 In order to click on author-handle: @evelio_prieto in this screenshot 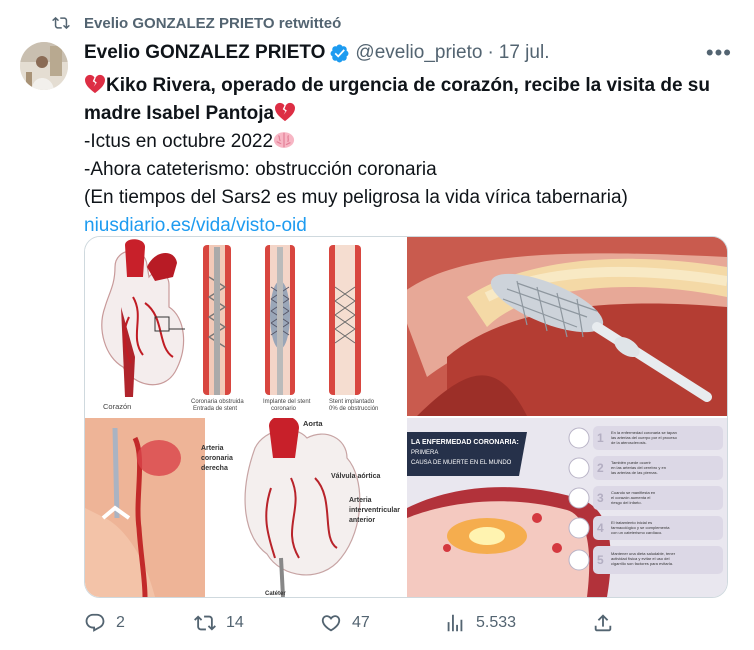, I will do `click(418, 53)`.